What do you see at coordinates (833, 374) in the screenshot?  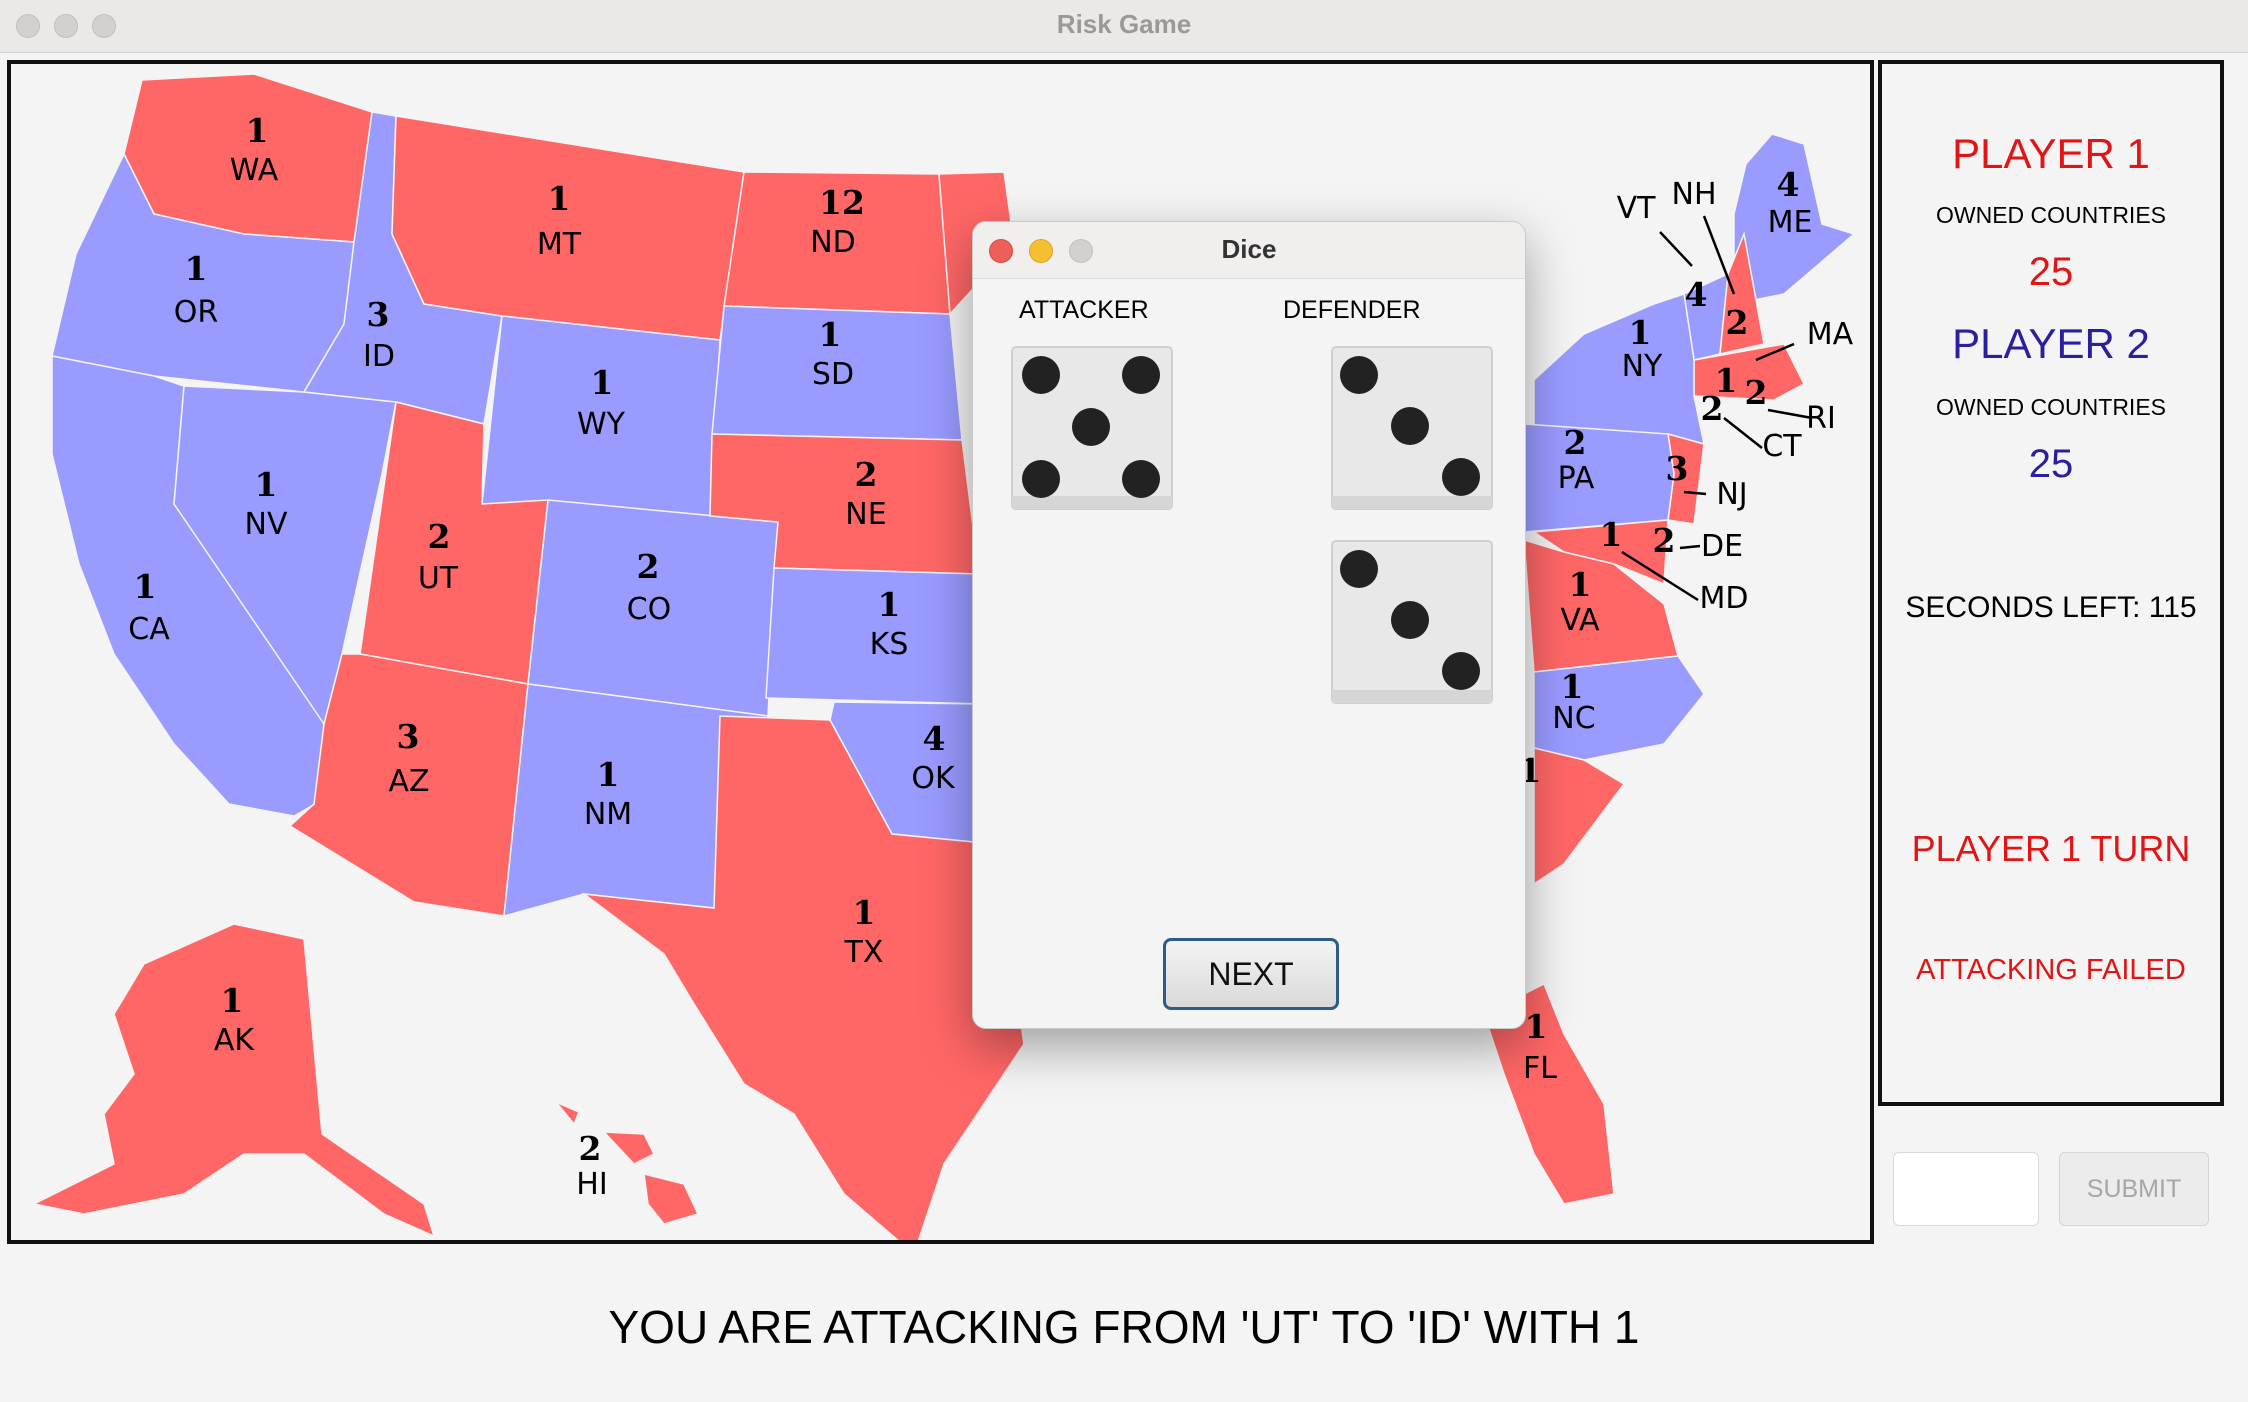 I see `label-sd: SD` at bounding box center [833, 374].